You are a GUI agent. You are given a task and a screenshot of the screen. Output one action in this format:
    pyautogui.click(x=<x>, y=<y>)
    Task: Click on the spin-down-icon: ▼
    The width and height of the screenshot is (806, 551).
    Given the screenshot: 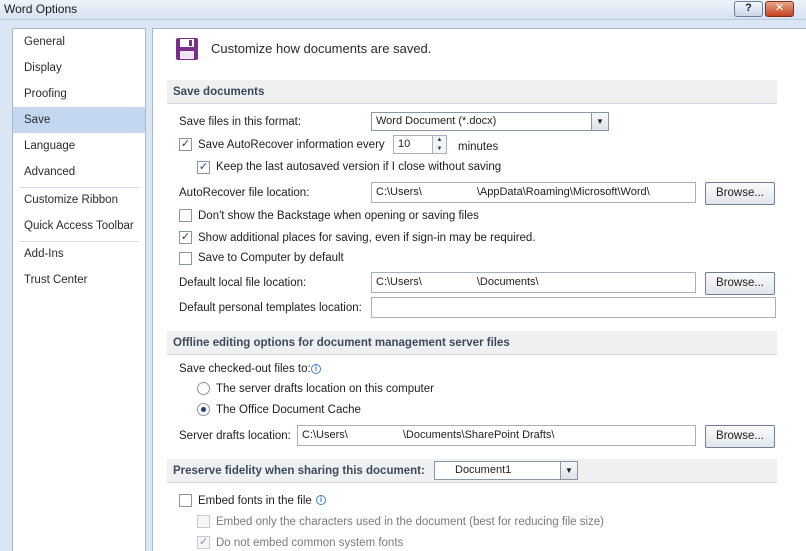 What is the action you would take?
    pyautogui.click(x=439, y=149)
    